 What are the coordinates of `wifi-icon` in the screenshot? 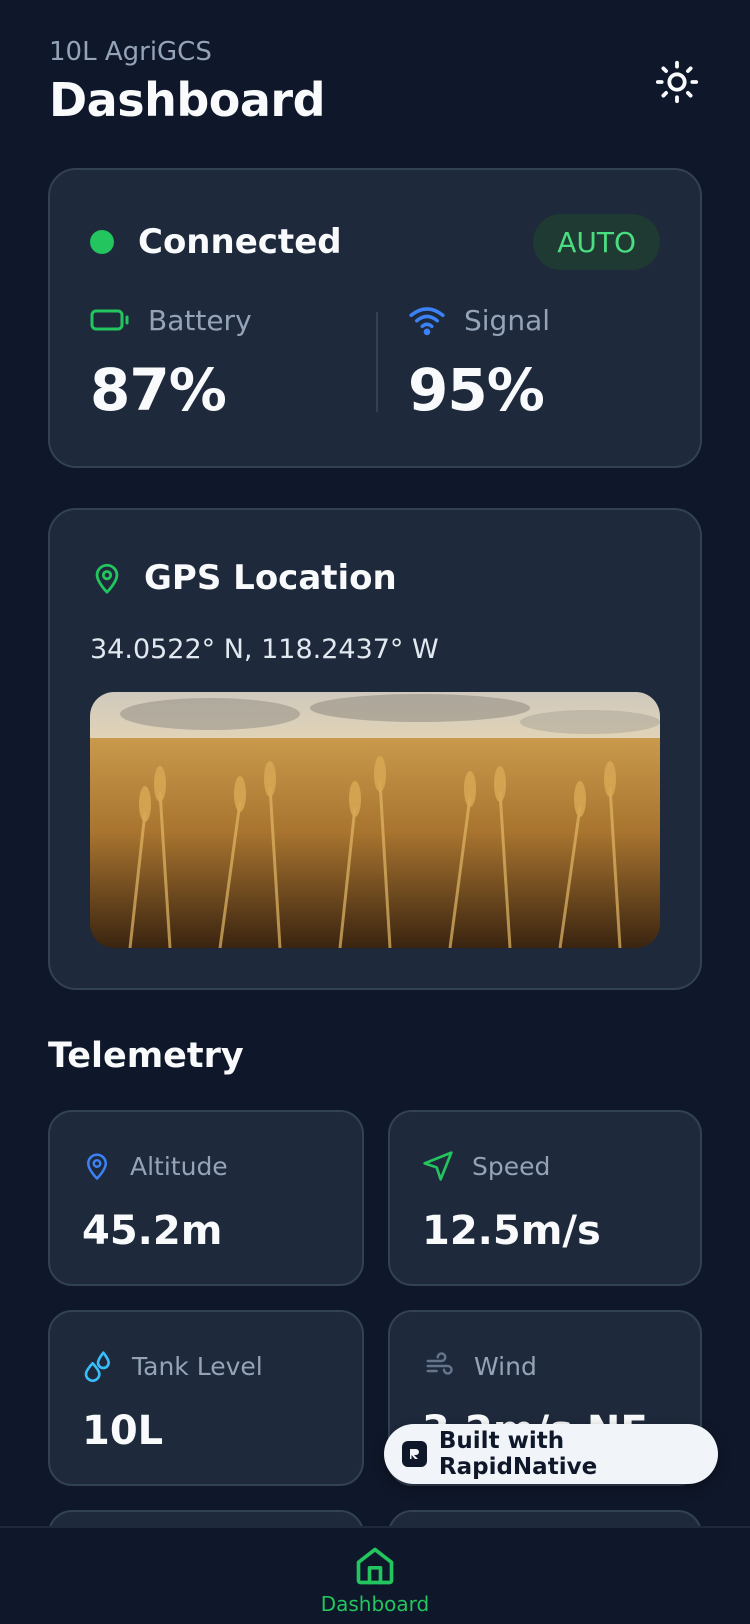 It's located at (427, 321).